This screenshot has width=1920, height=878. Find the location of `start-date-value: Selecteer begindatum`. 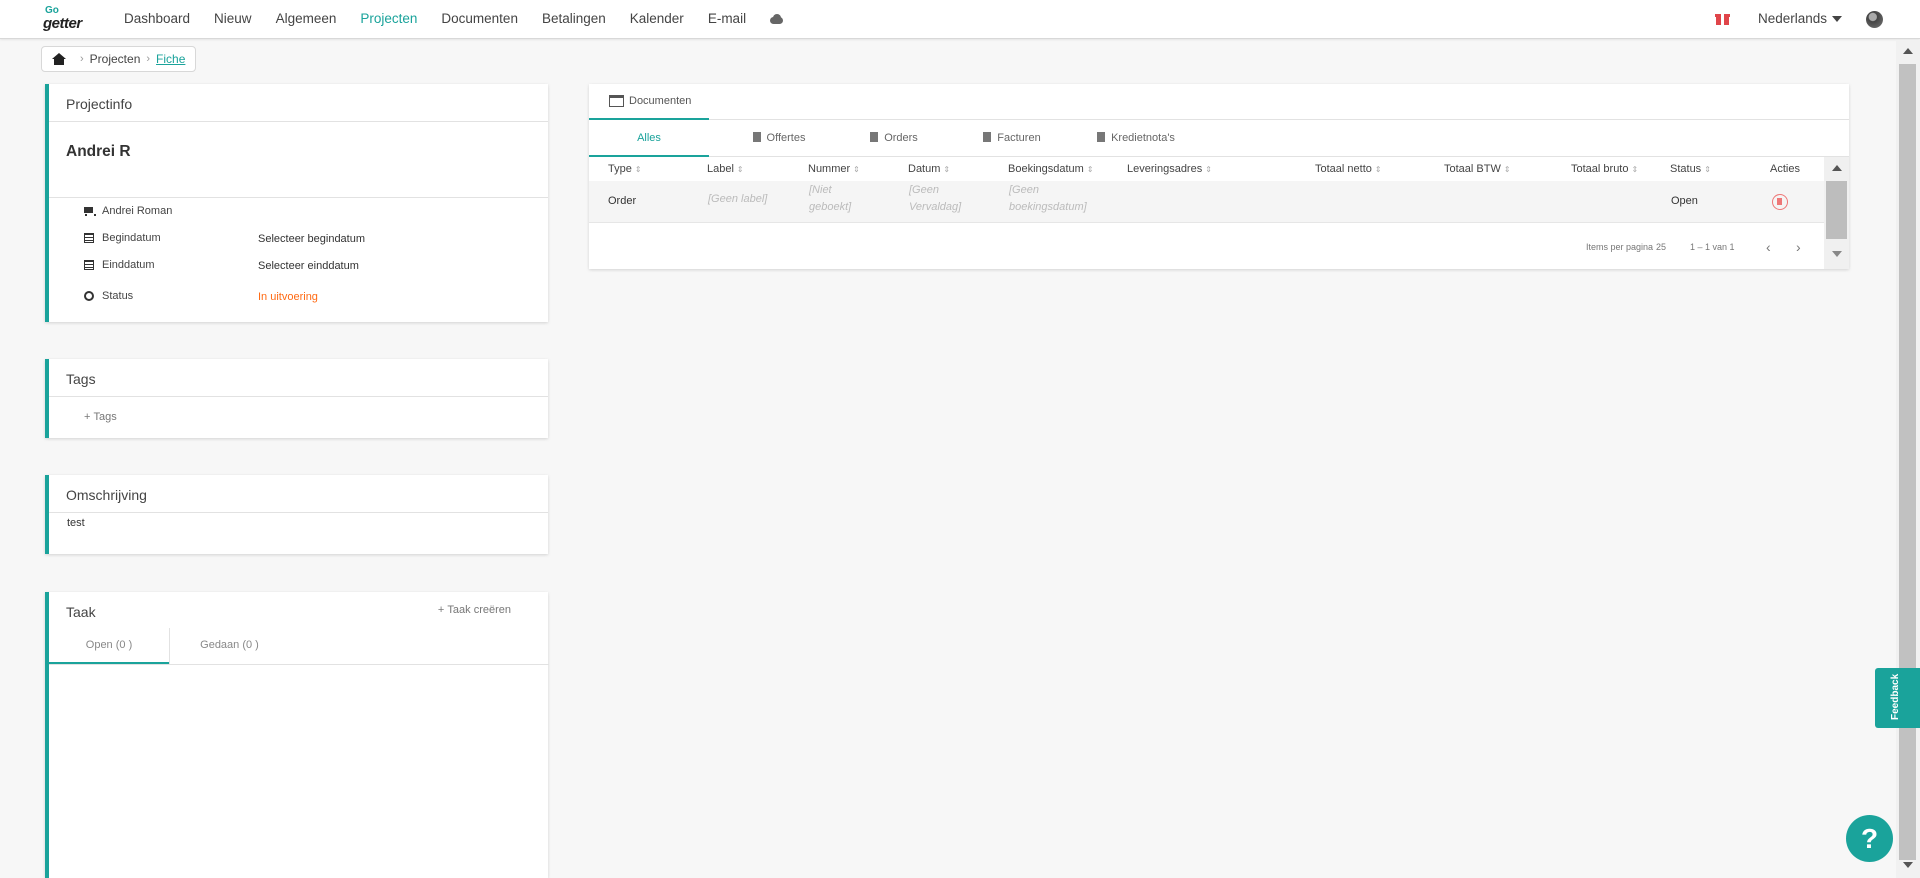

start-date-value: Selecteer begindatum is located at coordinates (311, 239).